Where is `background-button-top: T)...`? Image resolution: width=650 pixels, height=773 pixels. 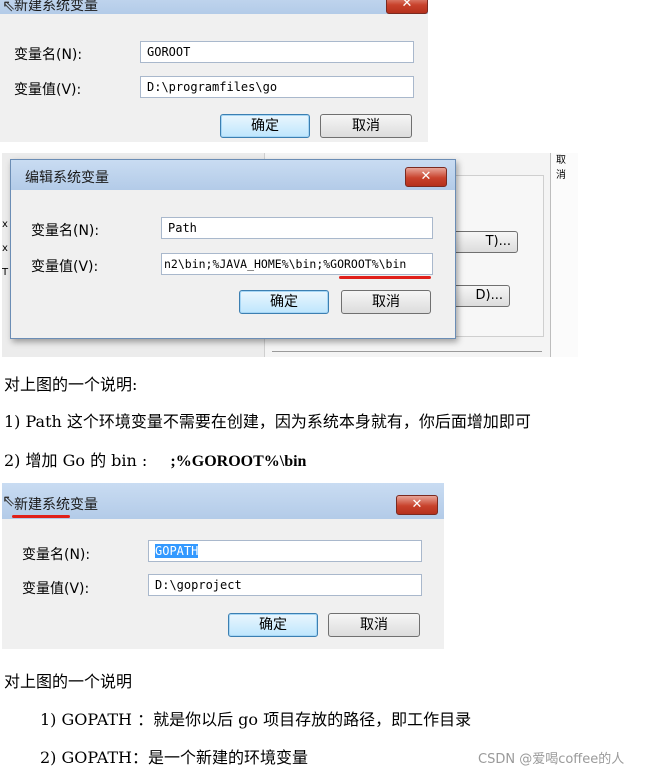
background-button-top: T)... is located at coordinates (484, 242).